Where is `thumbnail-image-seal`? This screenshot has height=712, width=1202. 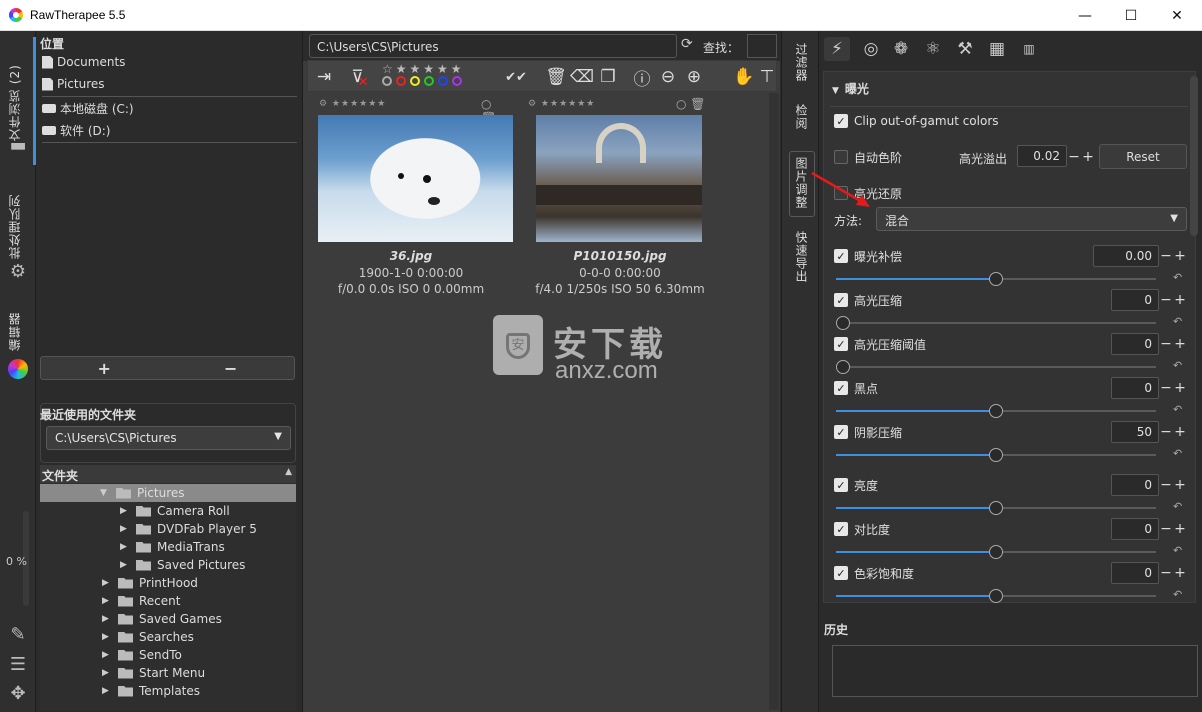 thumbnail-image-seal is located at coordinates (415, 178).